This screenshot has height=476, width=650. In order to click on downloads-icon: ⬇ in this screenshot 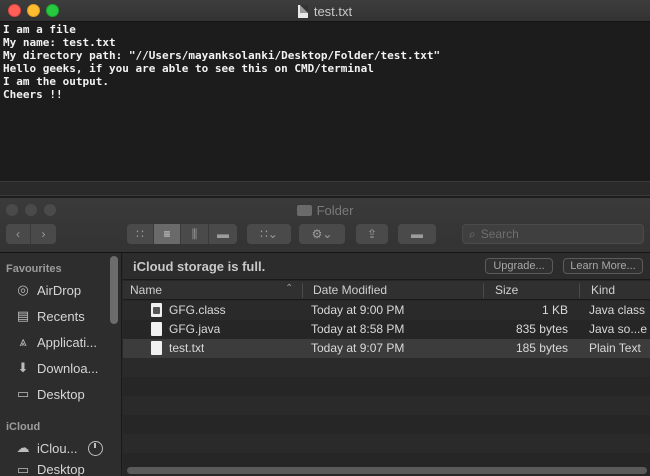, I will do `click(23, 367)`.